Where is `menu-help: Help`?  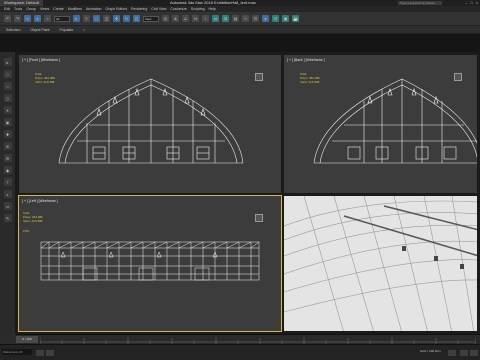 menu-help: Help is located at coordinates (212, 9).